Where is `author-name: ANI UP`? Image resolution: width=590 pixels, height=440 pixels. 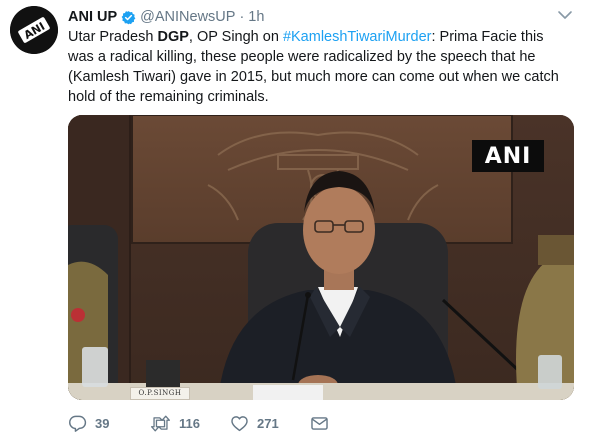
author-name: ANI UP is located at coordinates (92, 17).